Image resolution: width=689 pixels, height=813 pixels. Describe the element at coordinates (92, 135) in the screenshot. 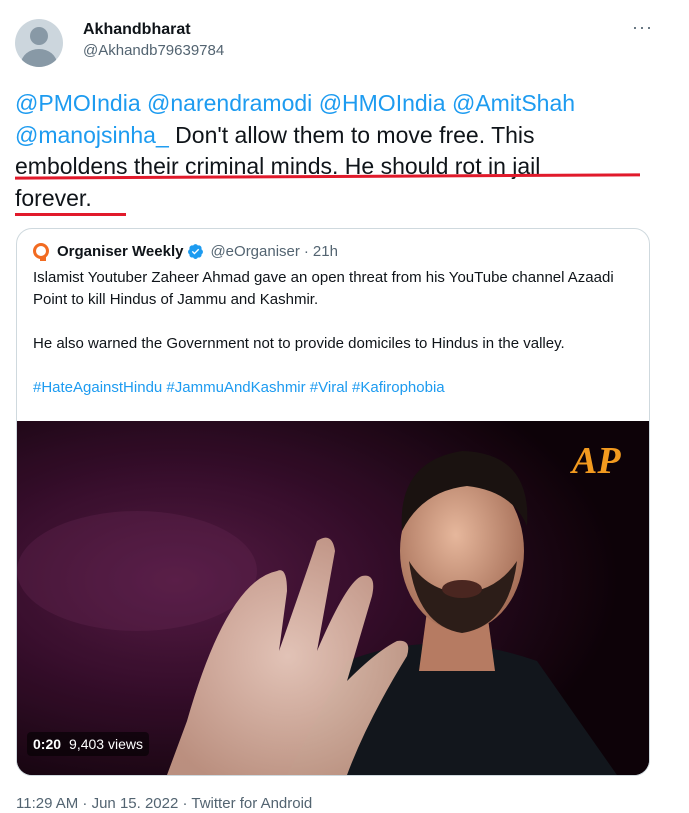

I see `mention-link: @manojsinha_` at that location.